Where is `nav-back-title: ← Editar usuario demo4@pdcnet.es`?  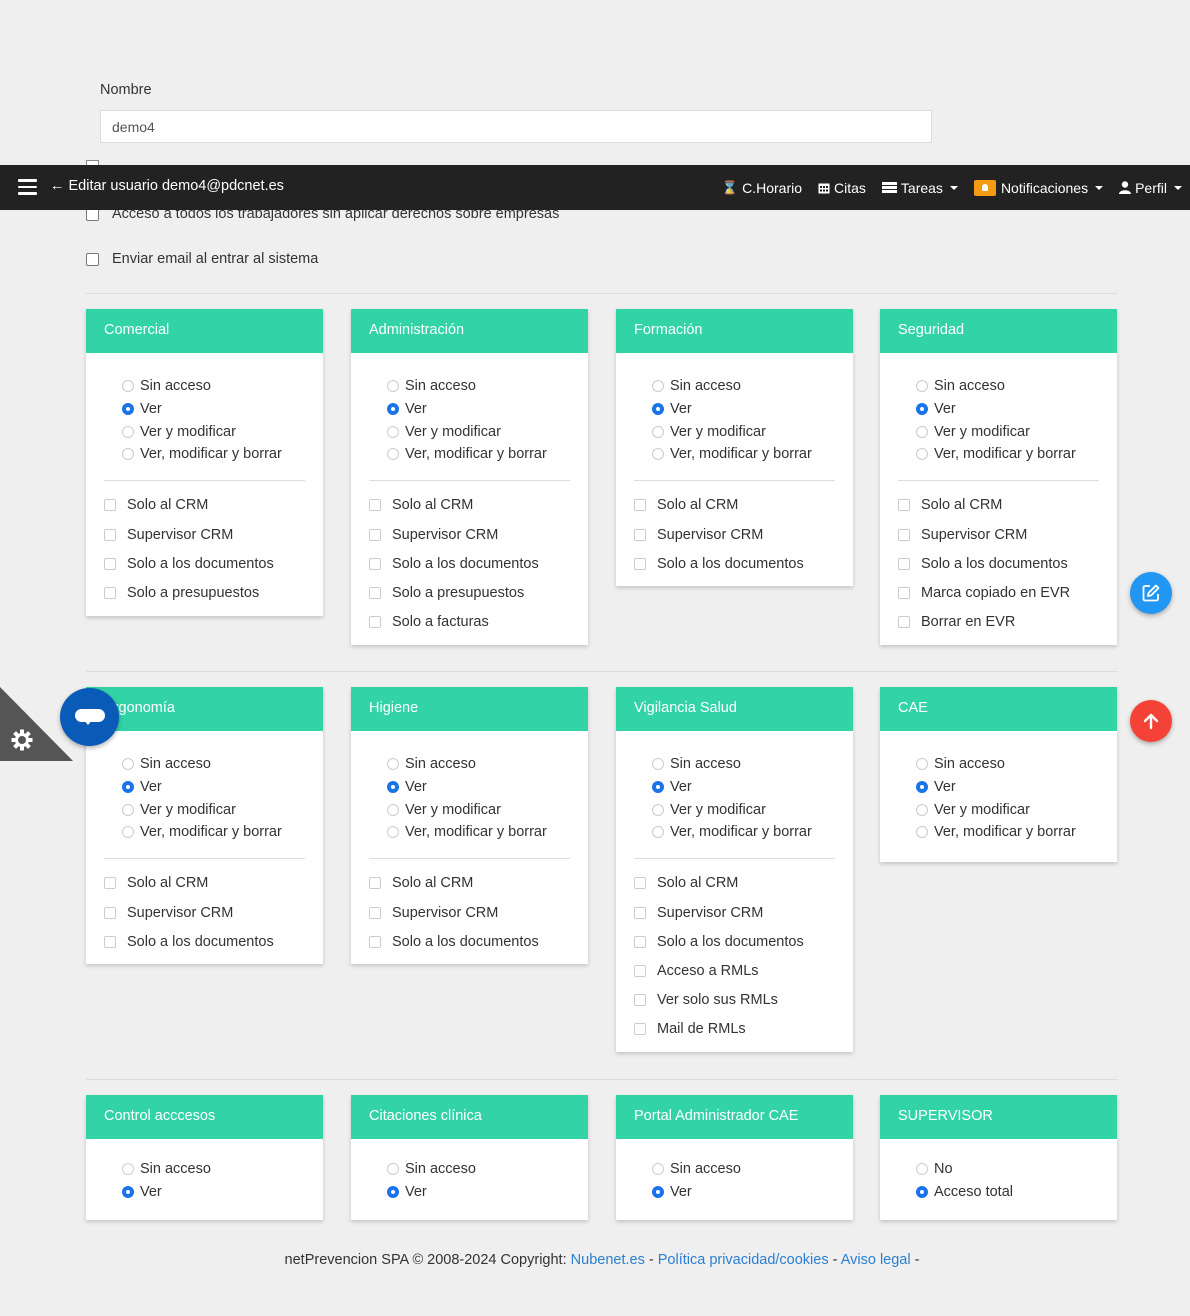
nav-back-title: ← Editar usuario demo4@pdcnet.es is located at coordinates (167, 186).